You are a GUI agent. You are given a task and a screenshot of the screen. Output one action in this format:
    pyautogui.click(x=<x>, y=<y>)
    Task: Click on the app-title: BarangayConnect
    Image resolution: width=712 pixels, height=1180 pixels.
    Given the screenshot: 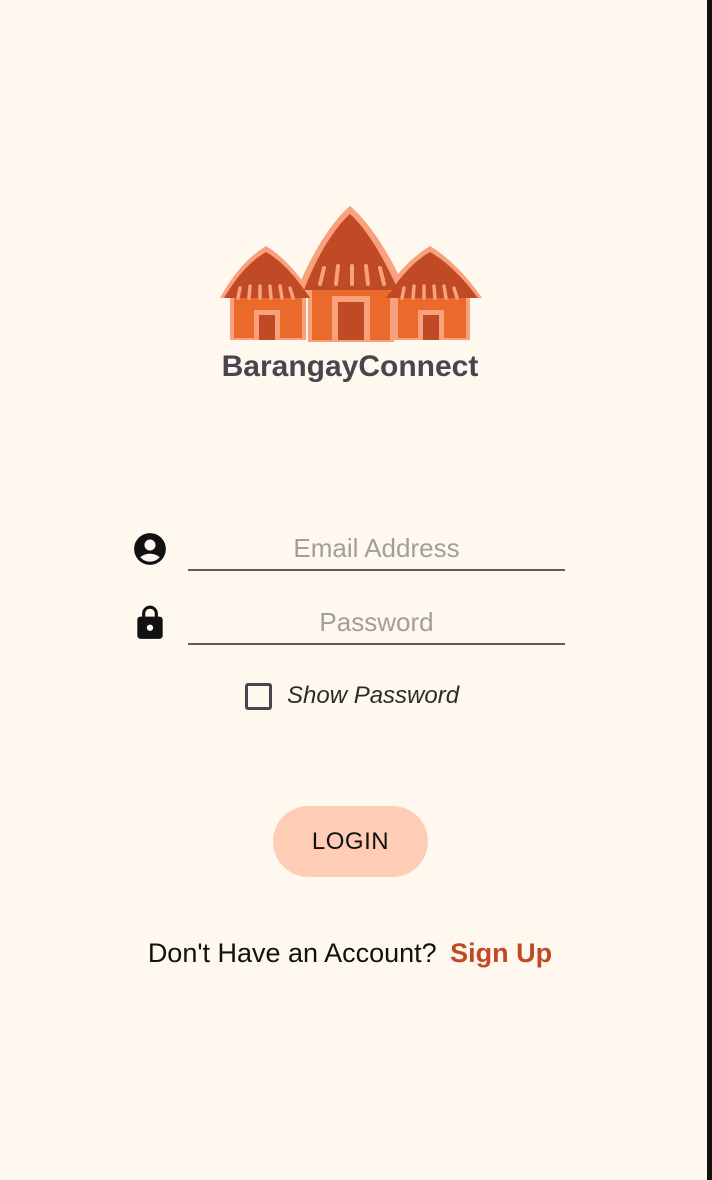 What is the action you would take?
    pyautogui.click(x=350, y=366)
    